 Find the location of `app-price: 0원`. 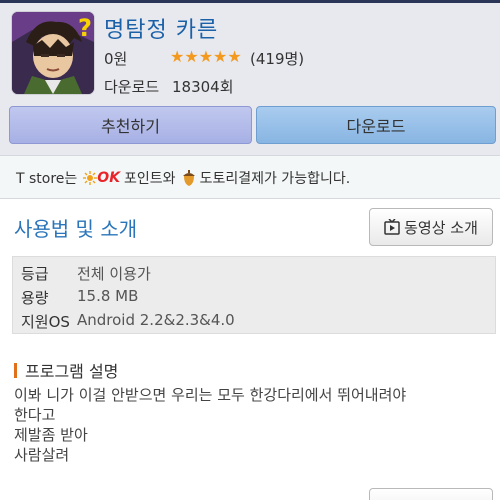

app-price: 0원 is located at coordinates (116, 59).